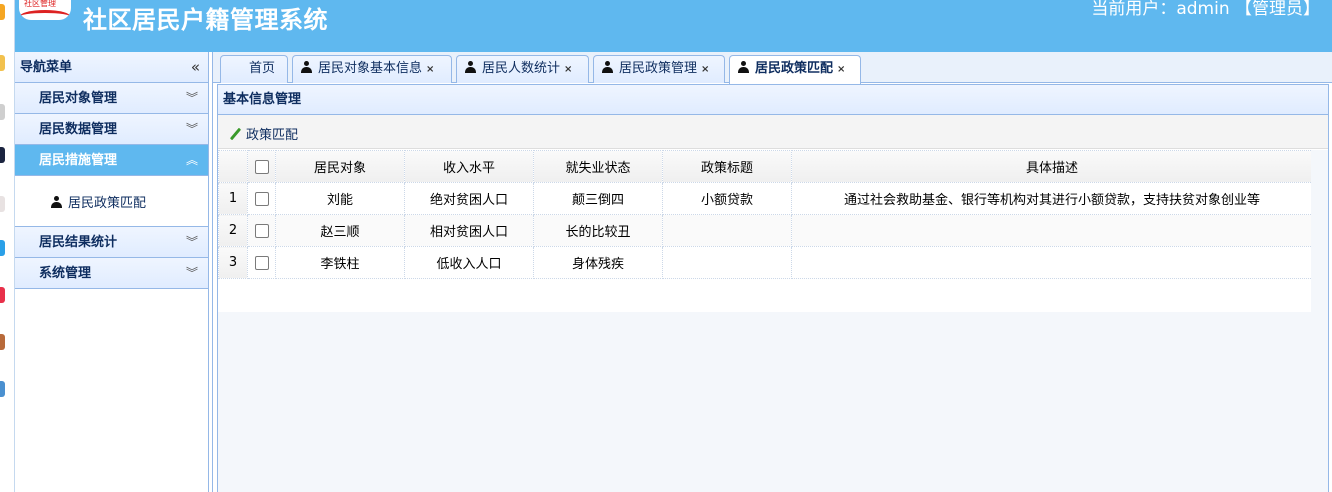  I want to click on sidebar-item-label: 系统管理, so click(65, 273).